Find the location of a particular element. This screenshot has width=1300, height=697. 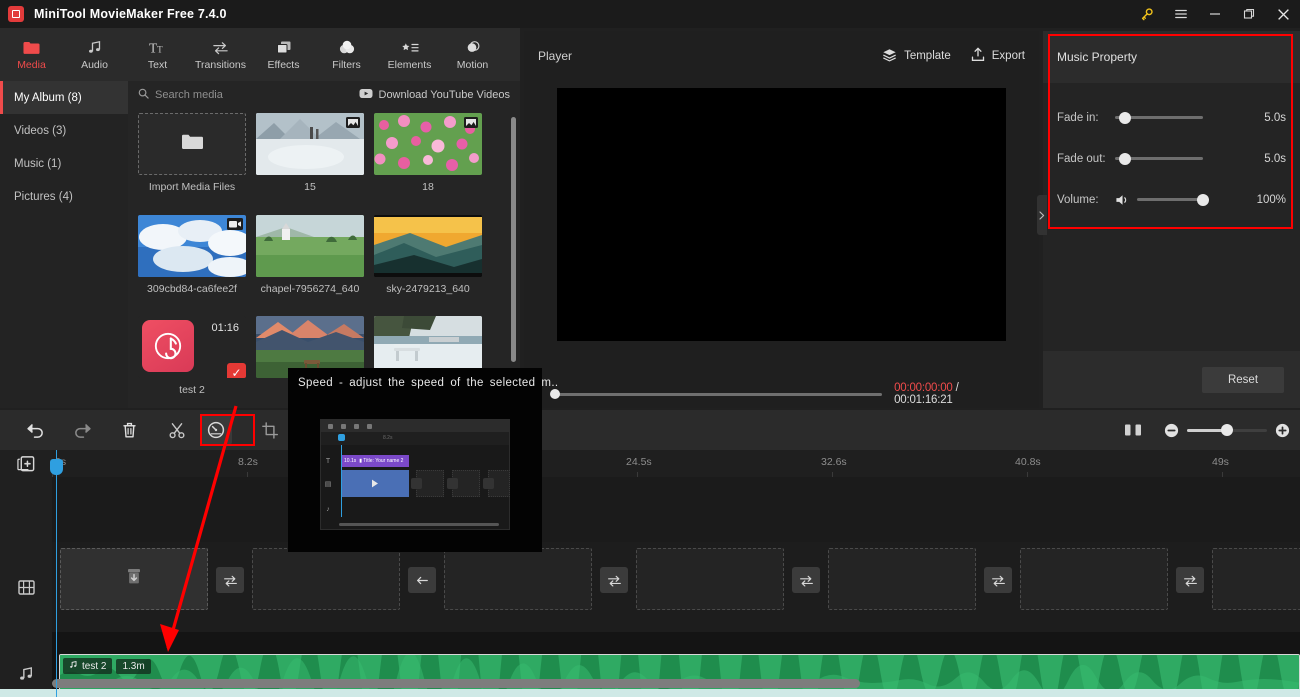

fade-out-knob is located at coordinates (1125, 158).